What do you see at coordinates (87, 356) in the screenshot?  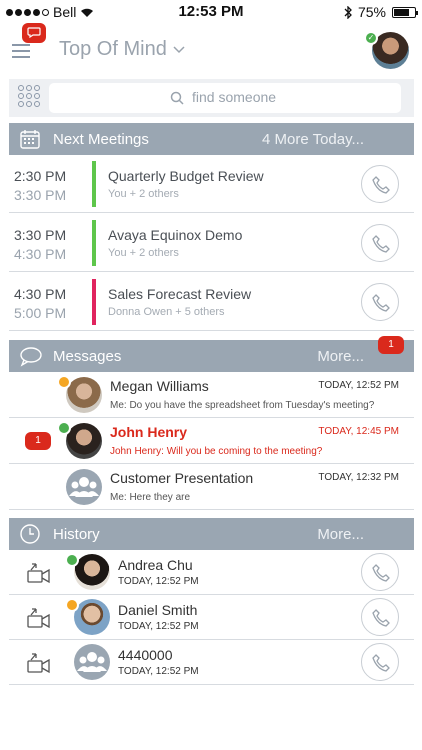 I see `messages-section-title: Messages` at bounding box center [87, 356].